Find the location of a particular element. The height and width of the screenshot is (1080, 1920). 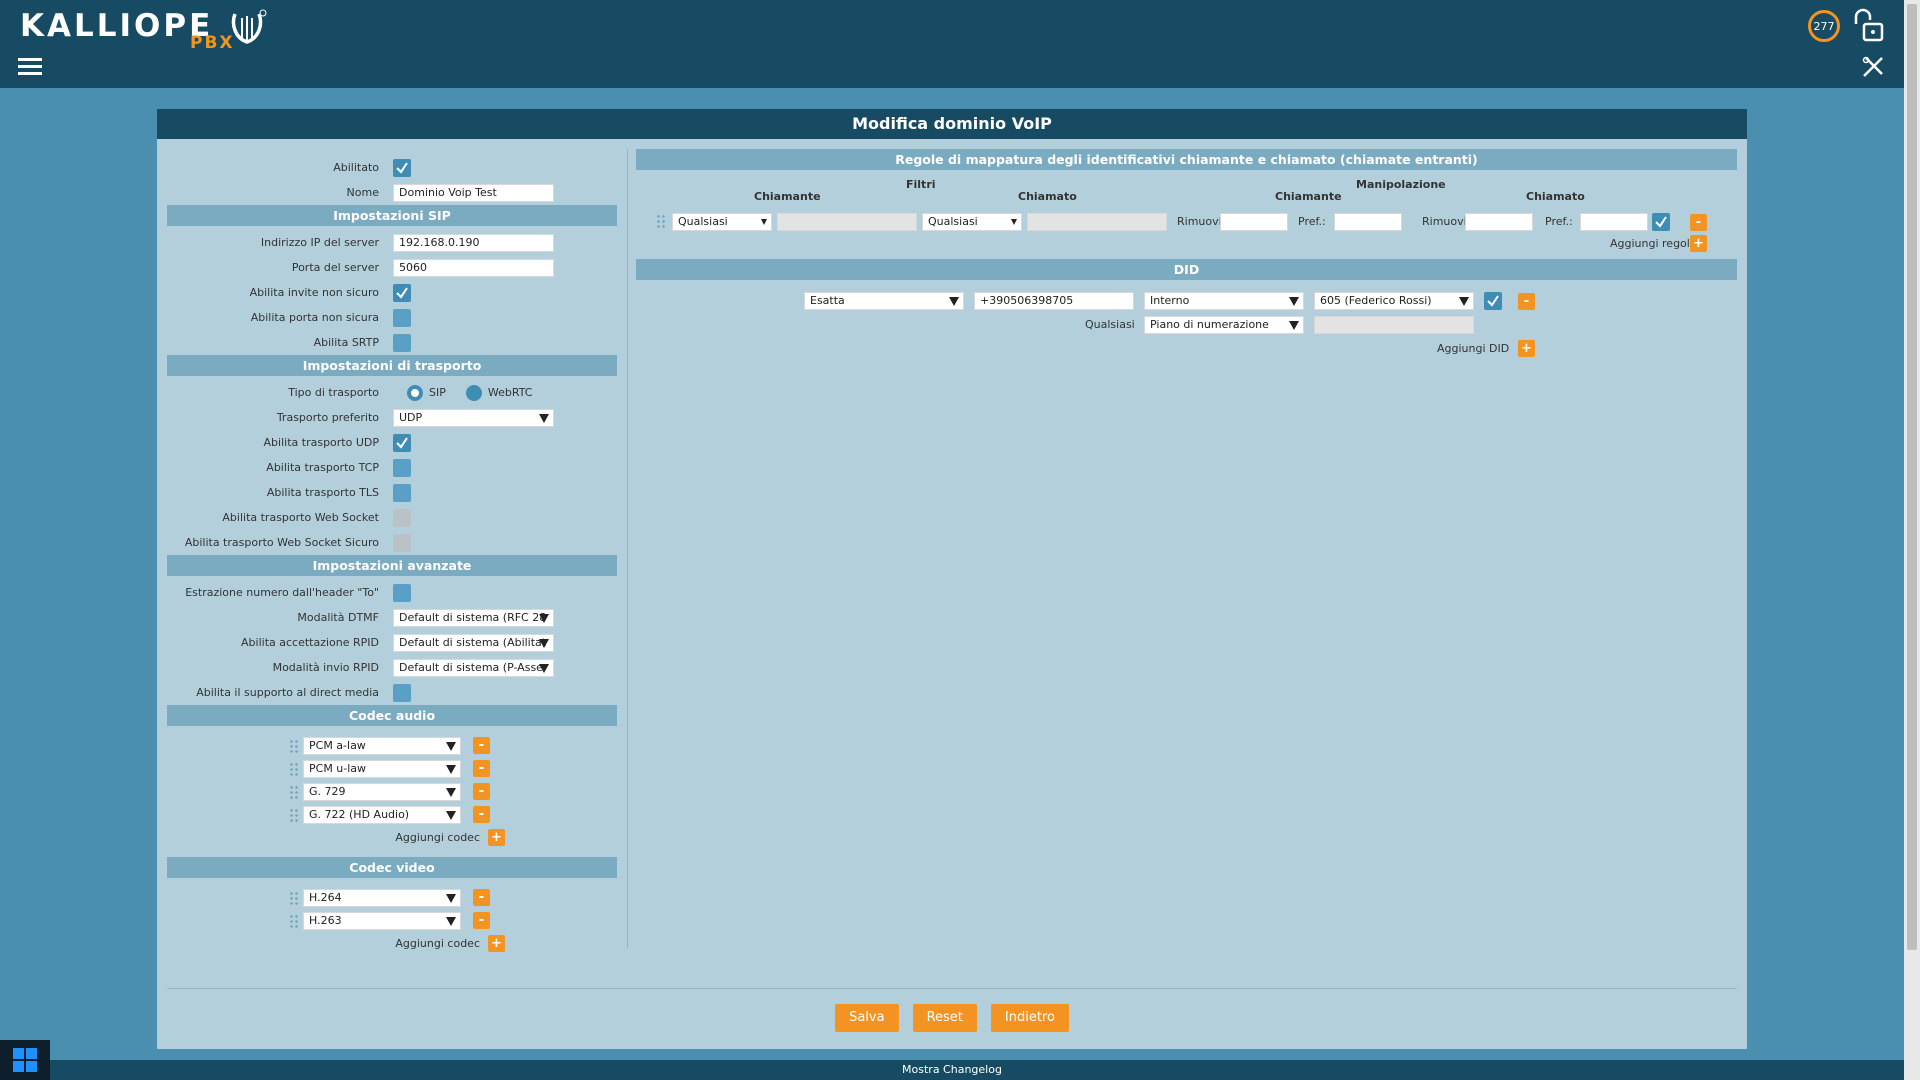

websocket-checkbox is located at coordinates (402, 517).